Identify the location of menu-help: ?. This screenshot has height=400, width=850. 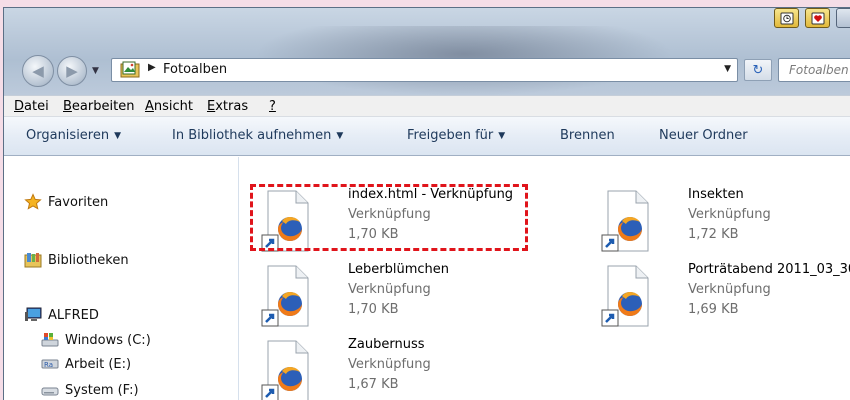
(272, 106).